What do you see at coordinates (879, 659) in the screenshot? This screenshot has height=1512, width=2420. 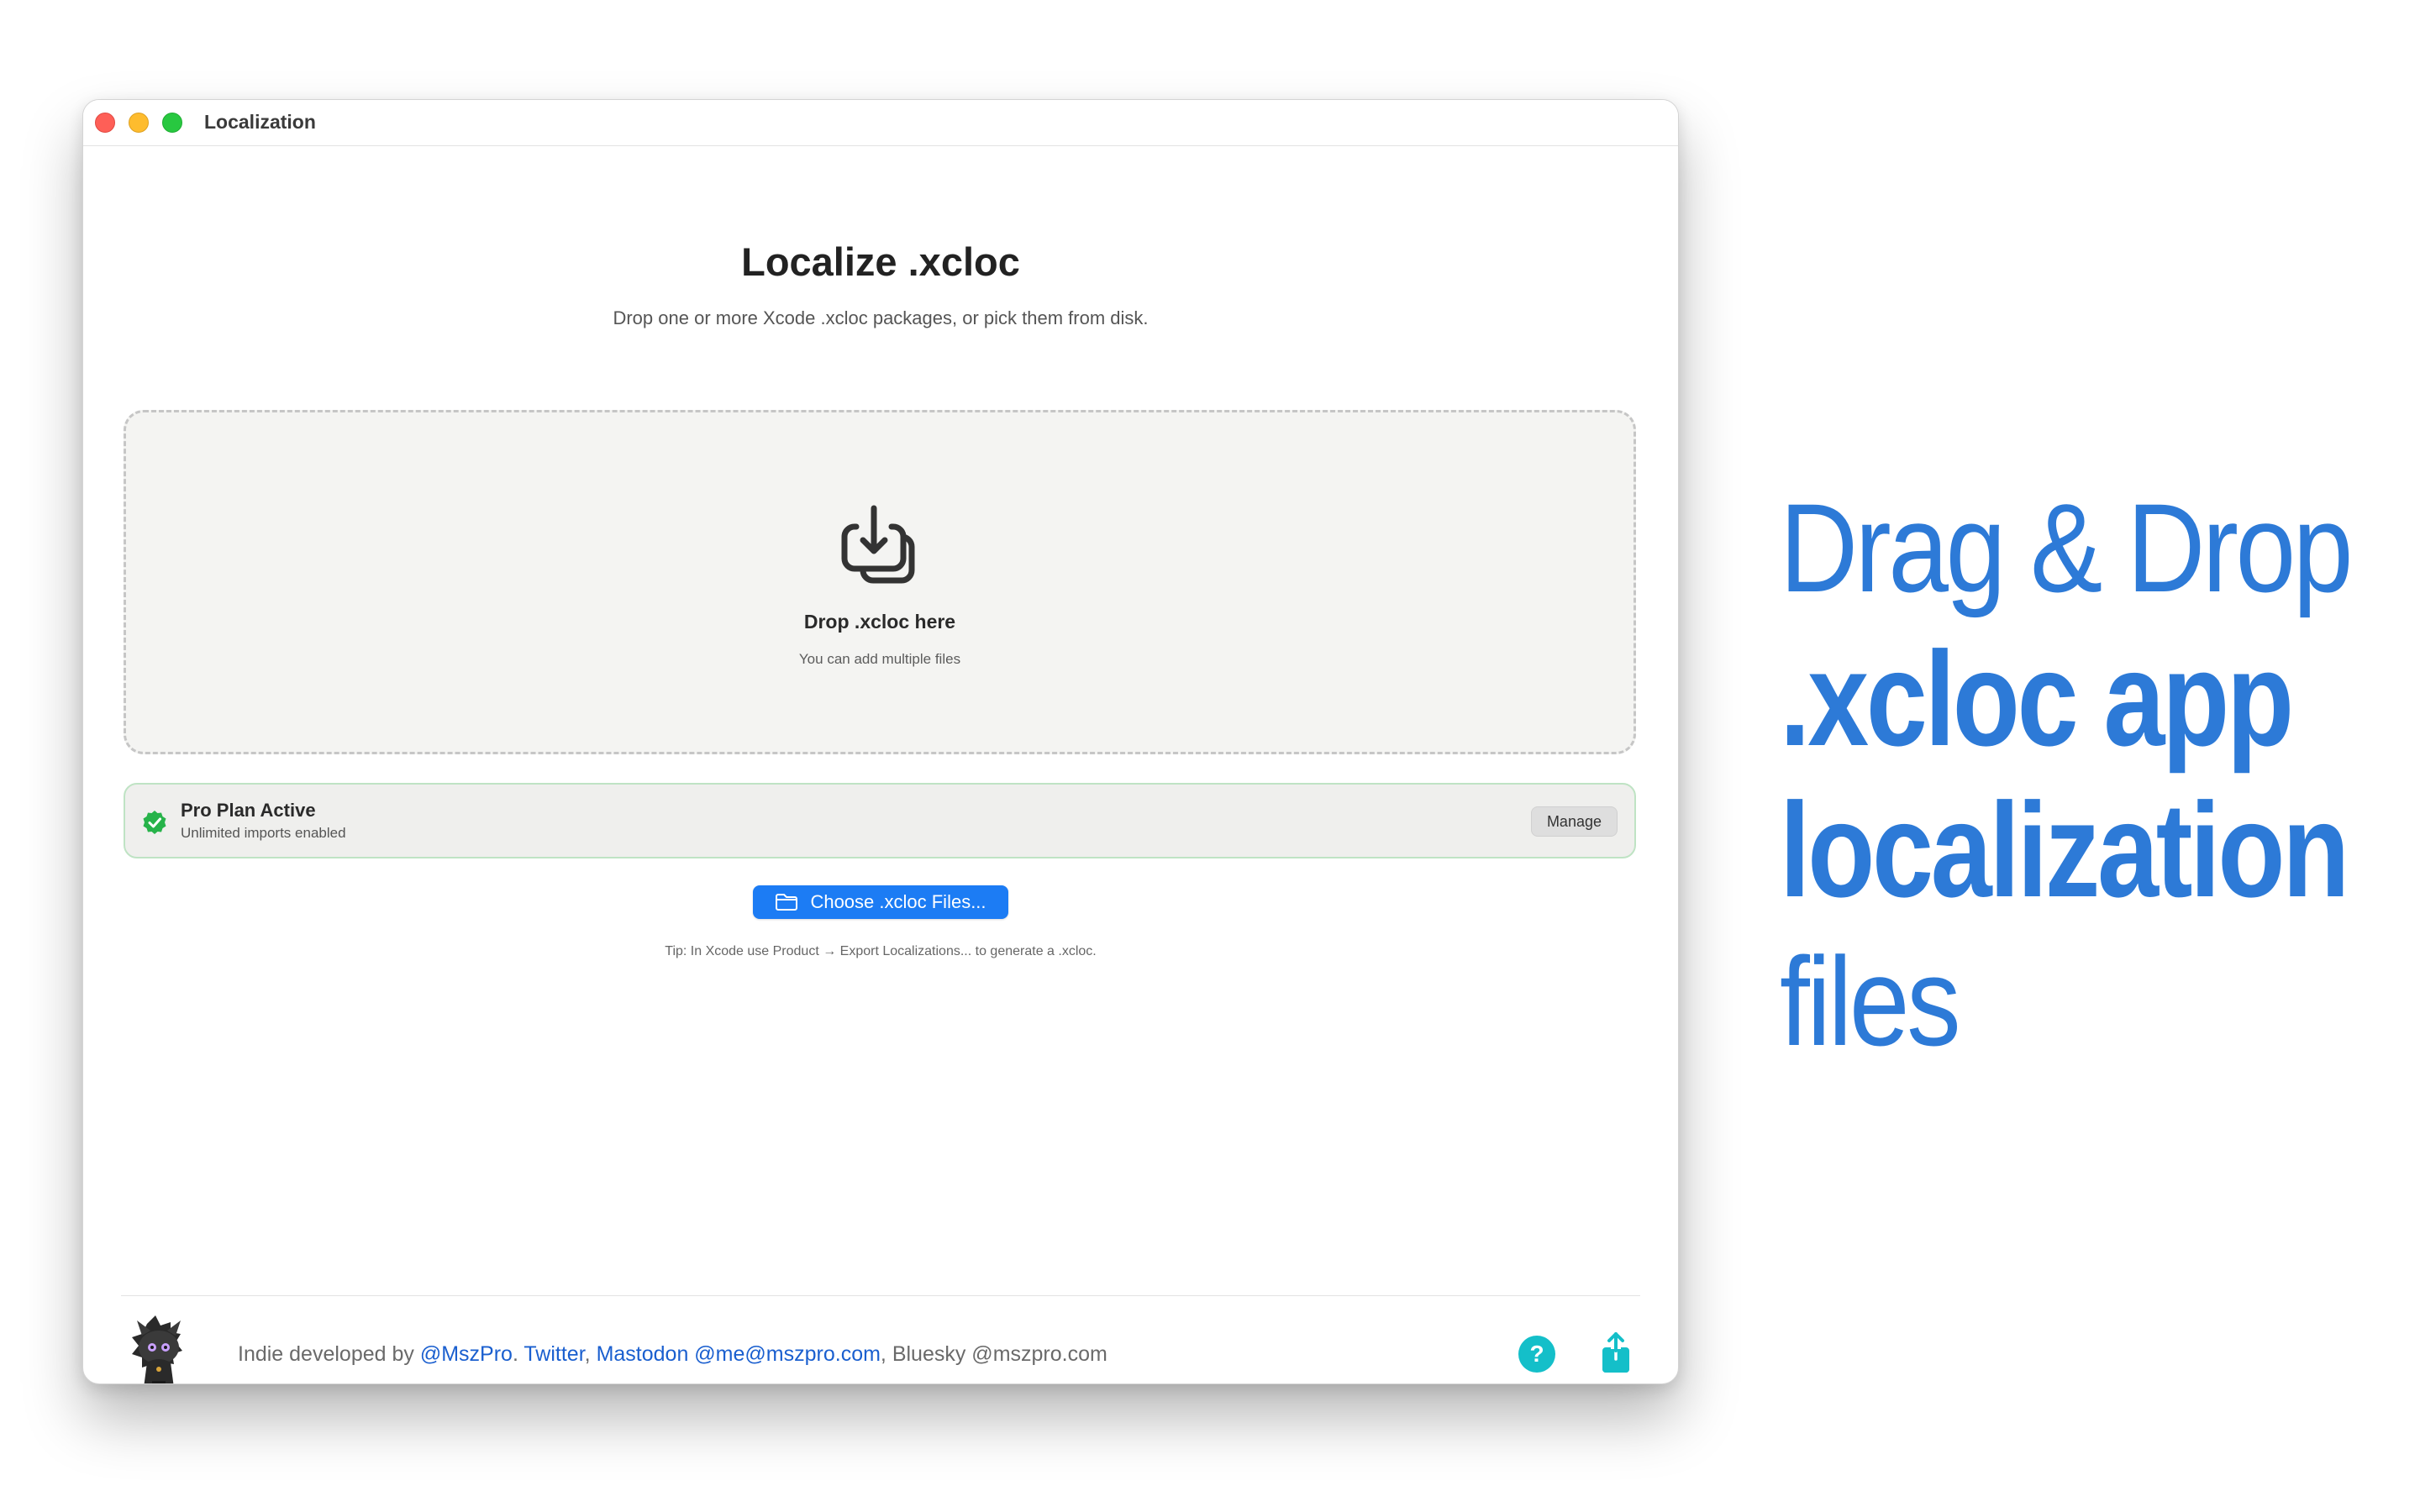 I see `drop-zone-subtitle: You can add multiple files` at bounding box center [879, 659].